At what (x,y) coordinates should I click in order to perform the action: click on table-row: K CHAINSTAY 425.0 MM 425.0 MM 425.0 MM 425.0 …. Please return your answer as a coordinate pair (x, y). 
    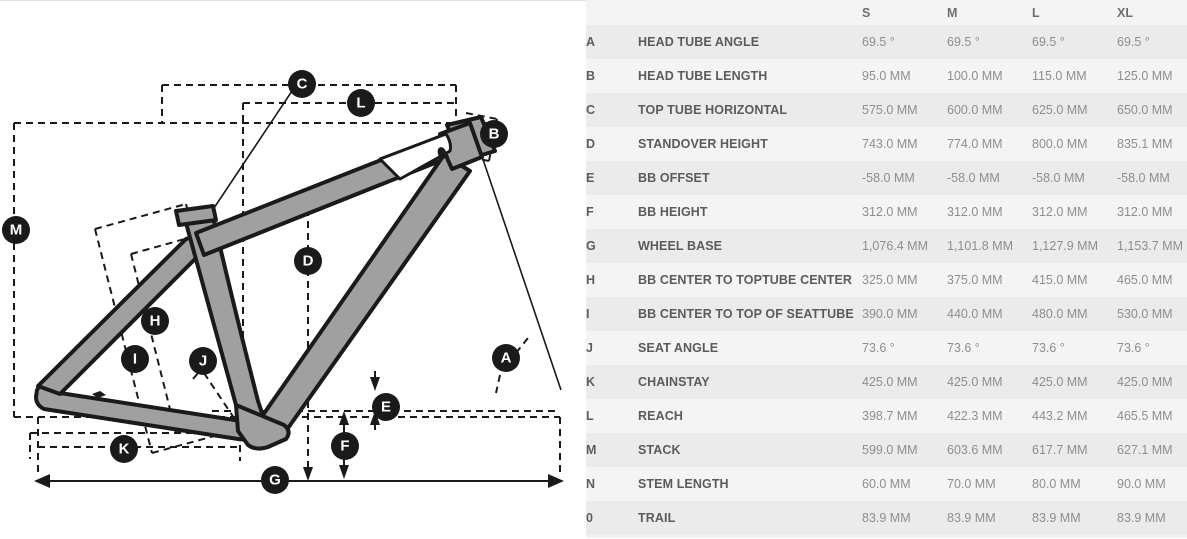
    Looking at the image, I should click on (886, 382).